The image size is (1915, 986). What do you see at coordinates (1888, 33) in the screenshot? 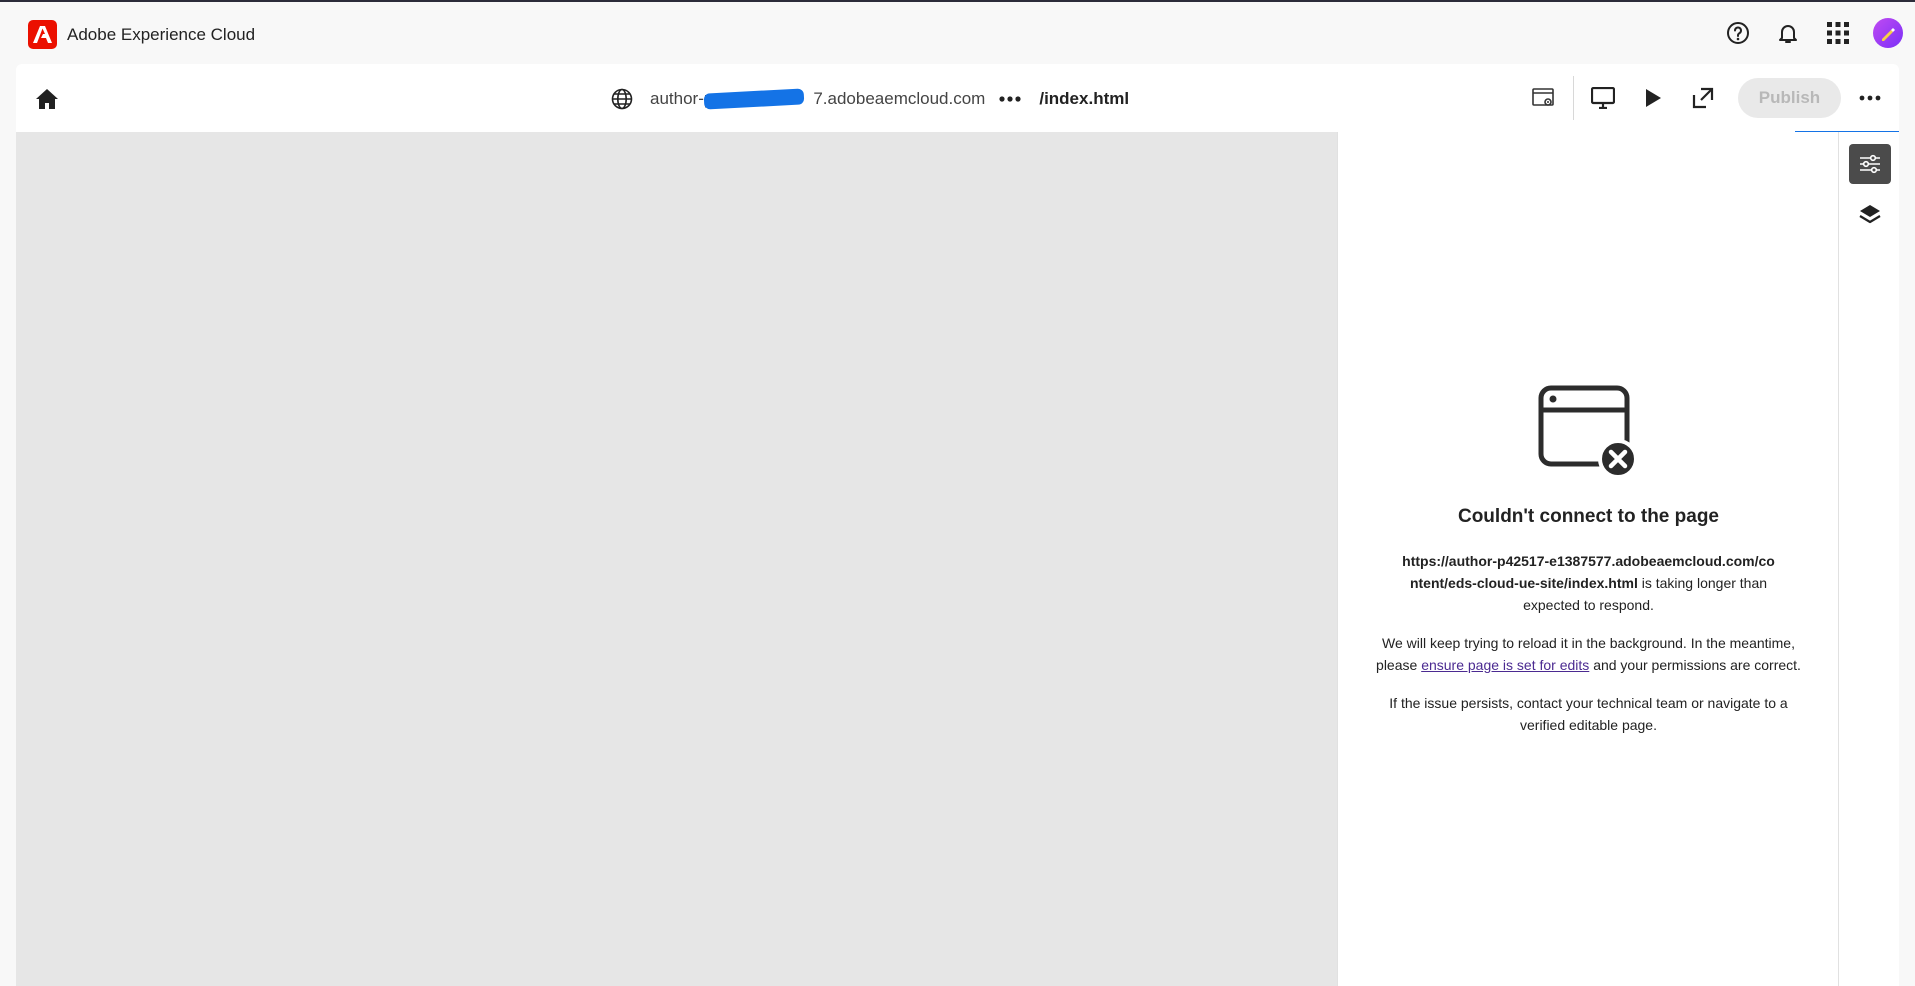
I see `user-avatar` at bounding box center [1888, 33].